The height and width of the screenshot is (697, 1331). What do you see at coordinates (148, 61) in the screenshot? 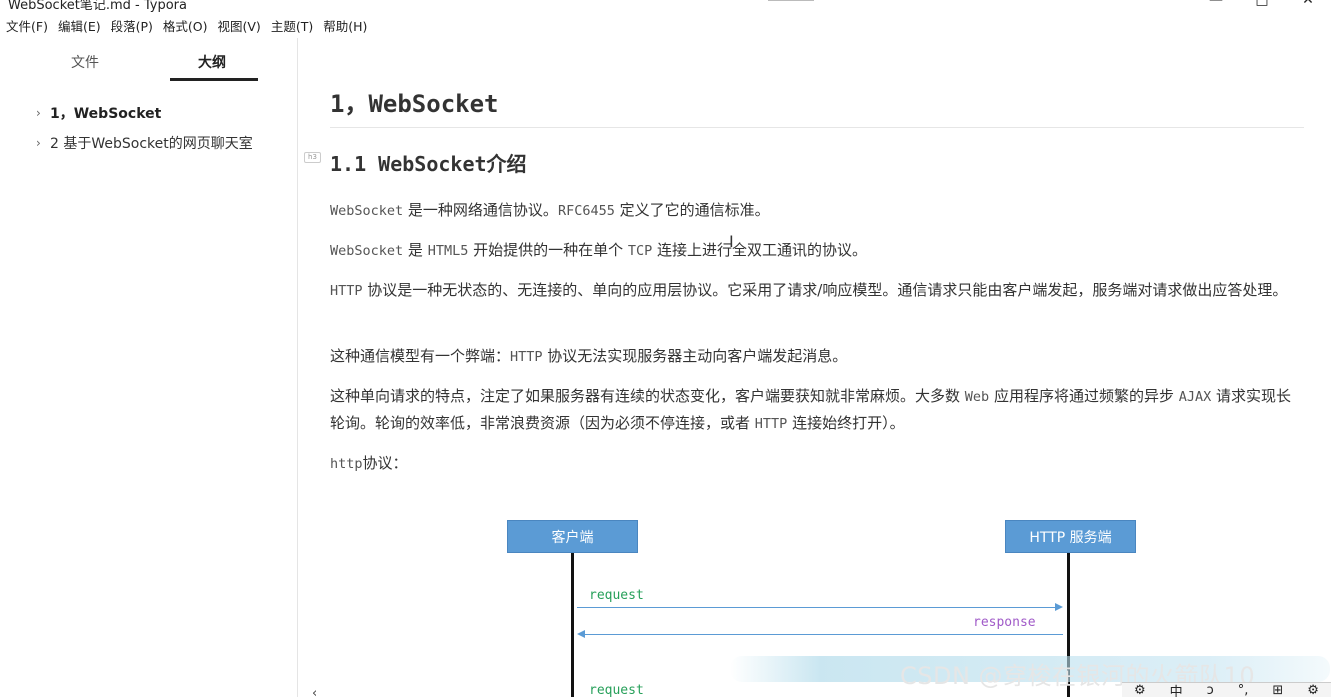
I see `sidebar-tabs: 文件 大纲` at bounding box center [148, 61].